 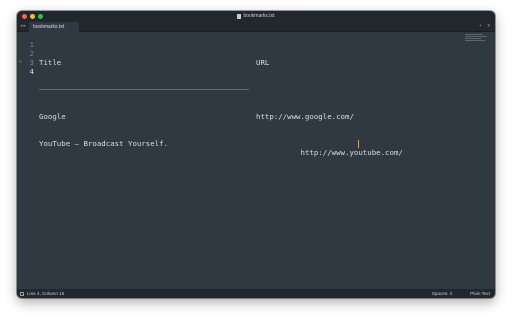 I want to click on tab-nav-arrows-icon: ◂▸, so click(x=23, y=26).